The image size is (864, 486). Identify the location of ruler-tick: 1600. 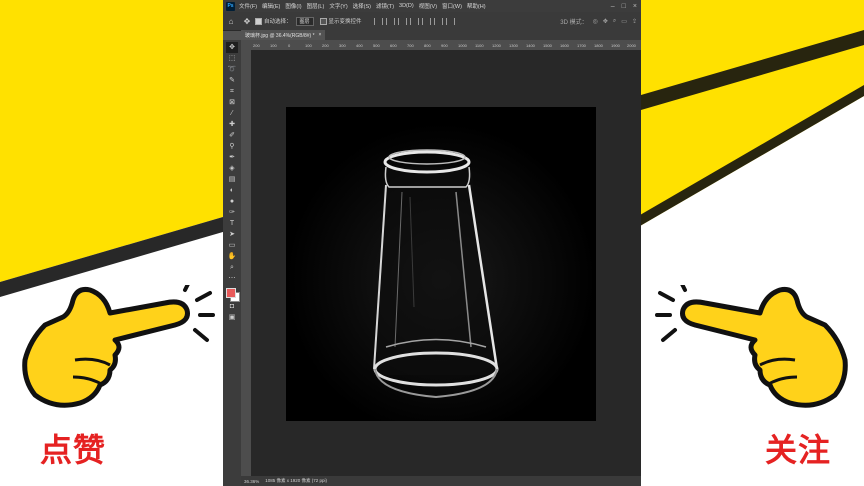
(564, 45).